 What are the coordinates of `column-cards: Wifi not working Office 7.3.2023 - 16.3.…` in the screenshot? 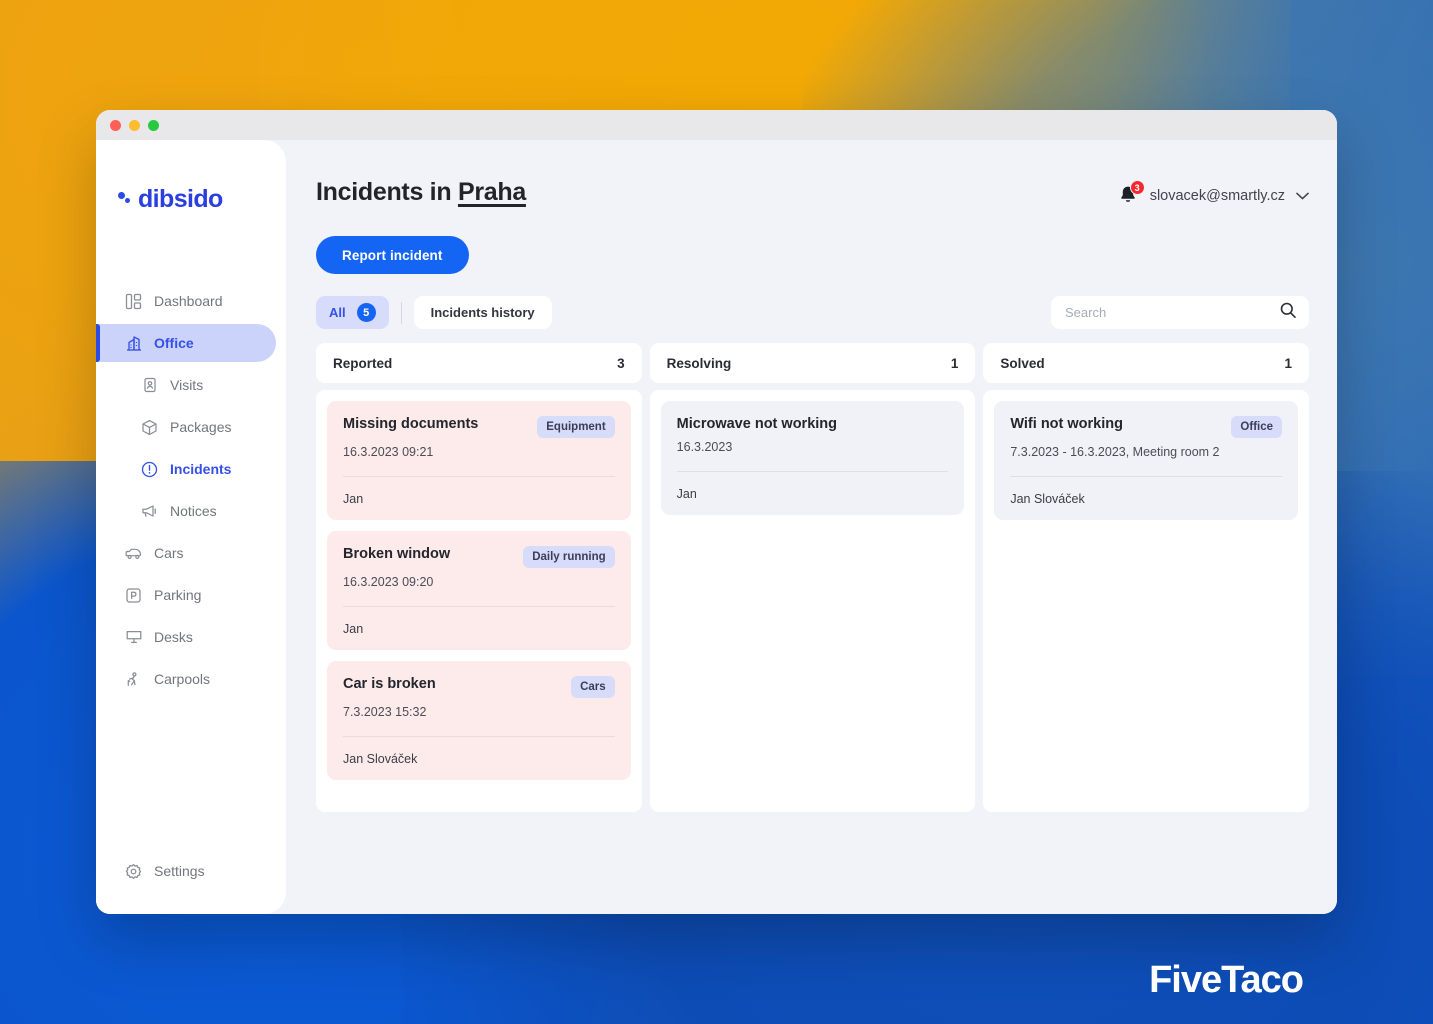 It's located at (1146, 601).